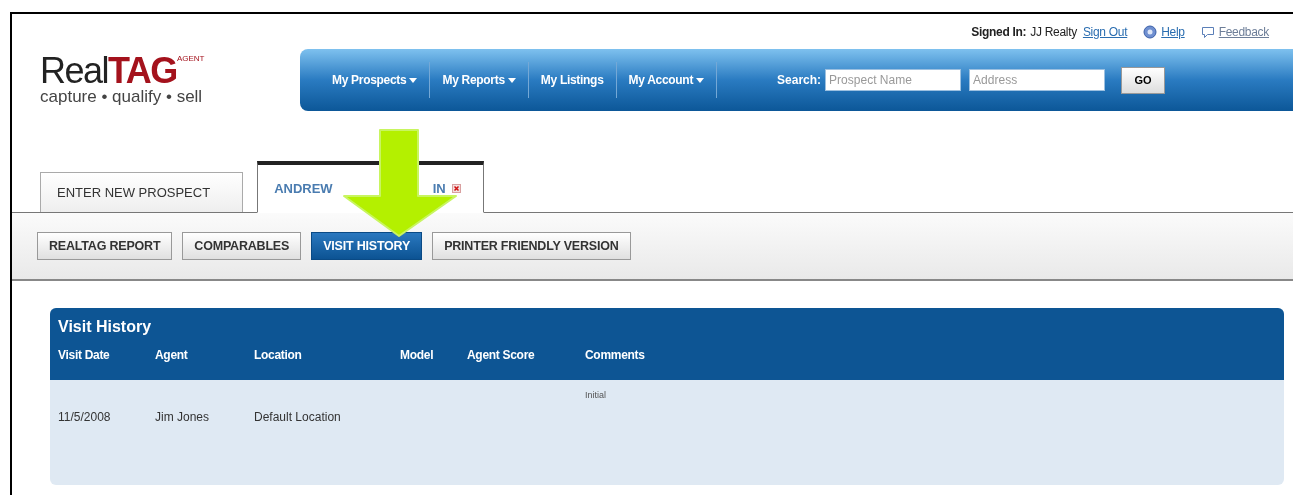 The image size is (1293, 497). Describe the element at coordinates (572, 80) in the screenshot. I see `nav-menu: My Listings` at that location.